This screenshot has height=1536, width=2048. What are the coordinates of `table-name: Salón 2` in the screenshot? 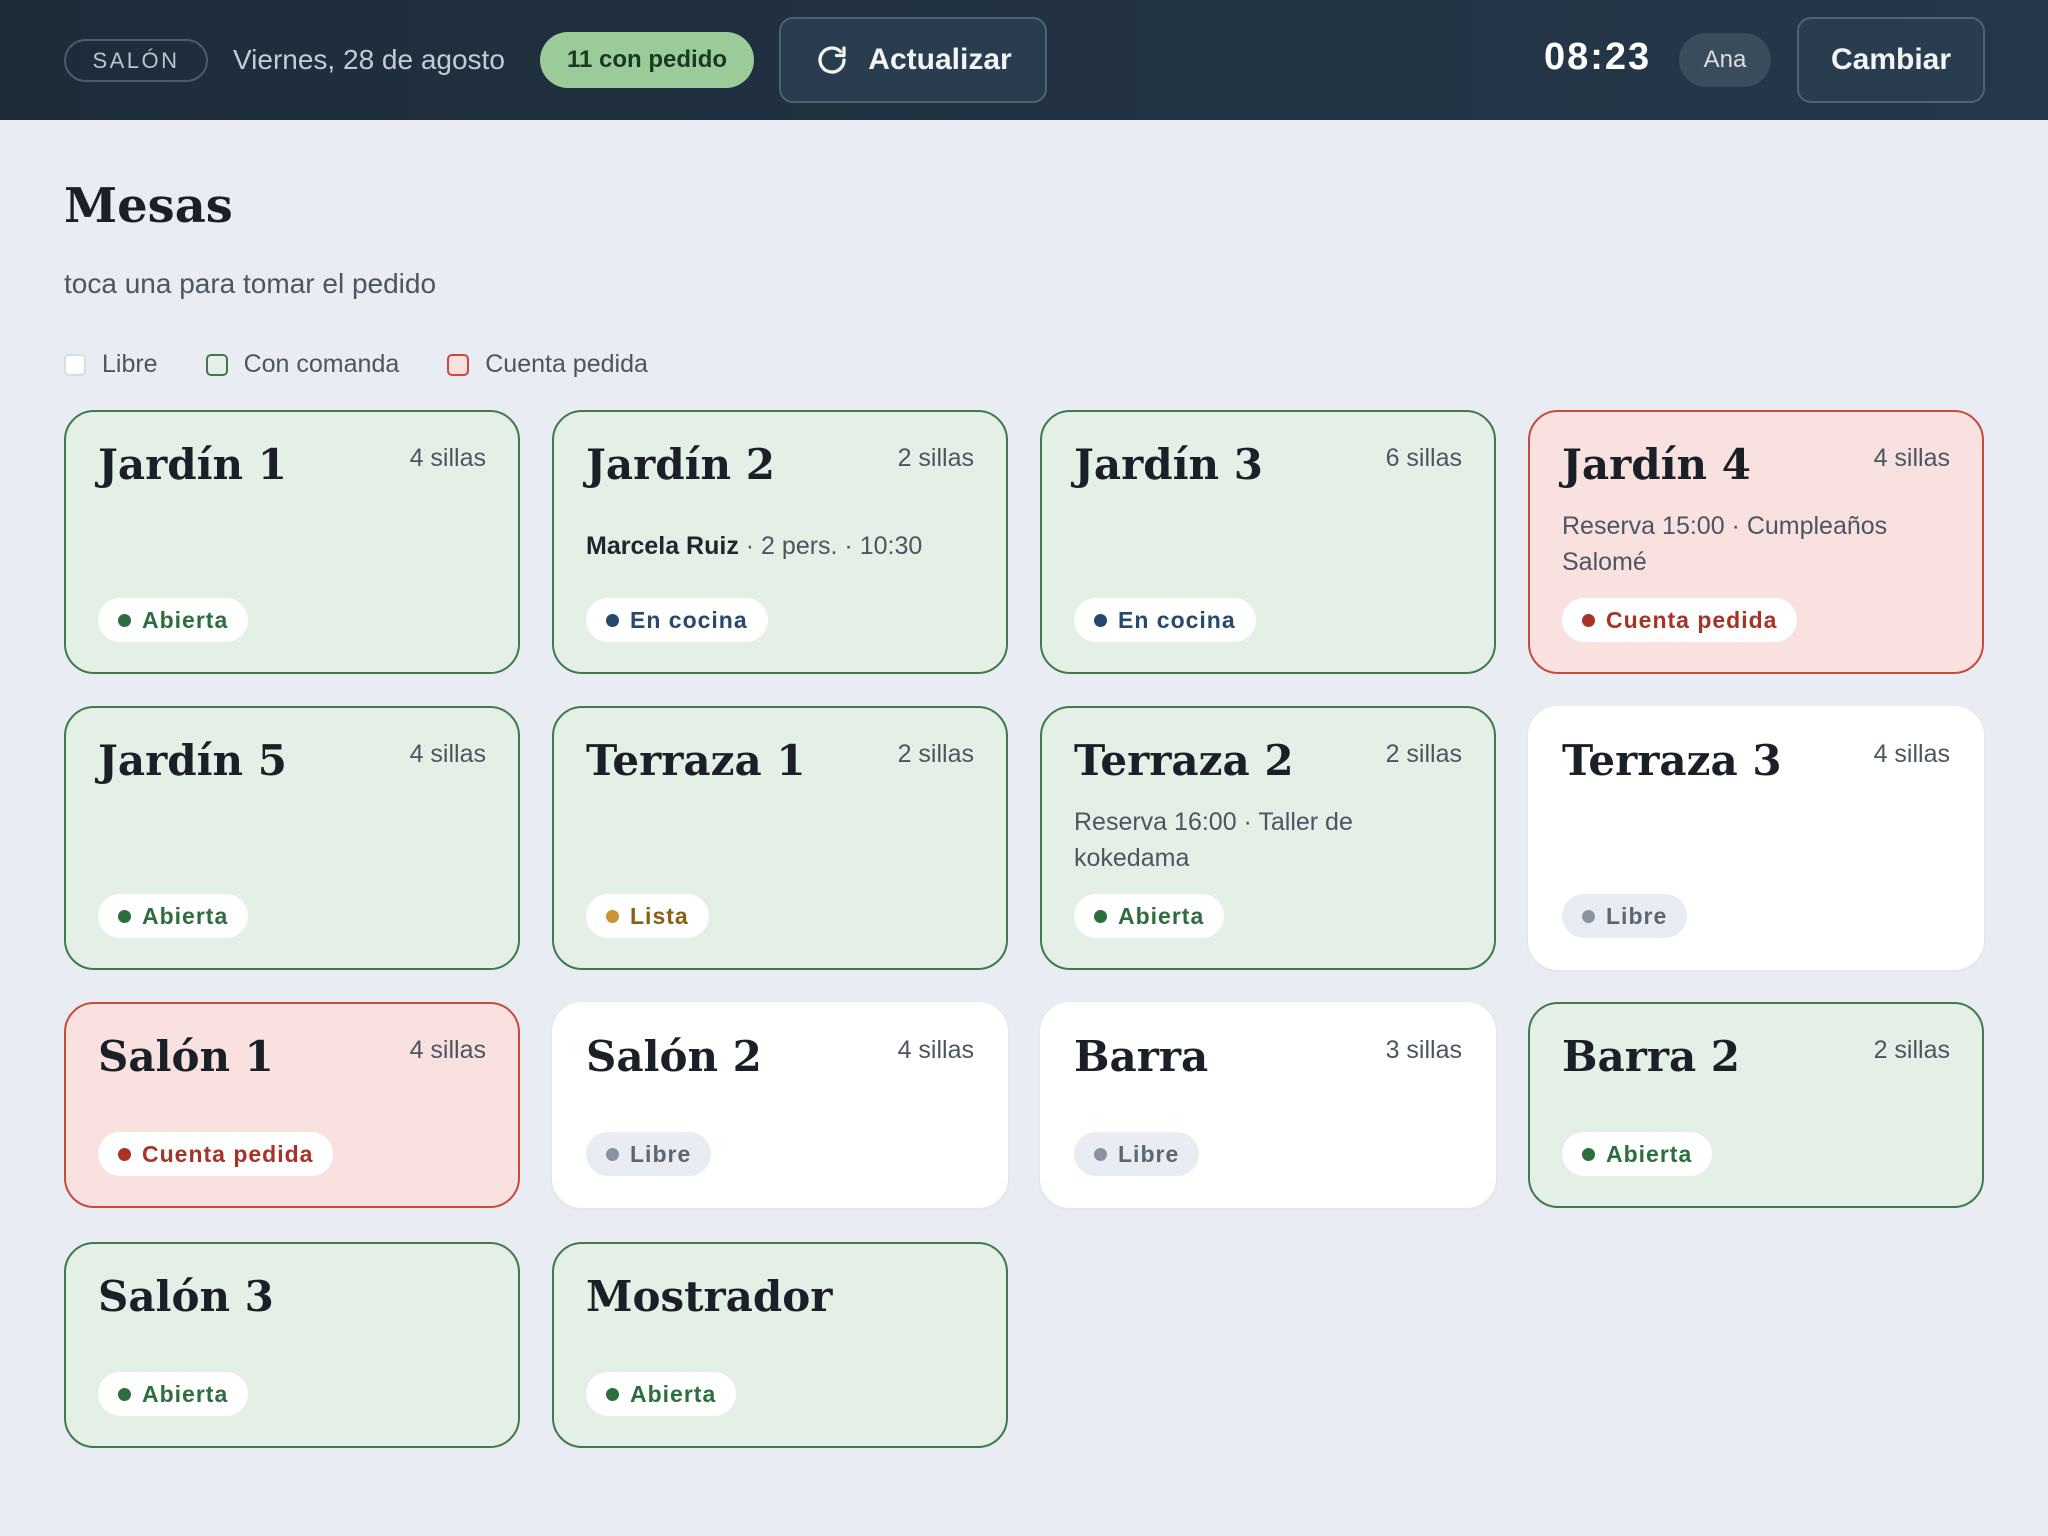 It's located at (674, 1056).